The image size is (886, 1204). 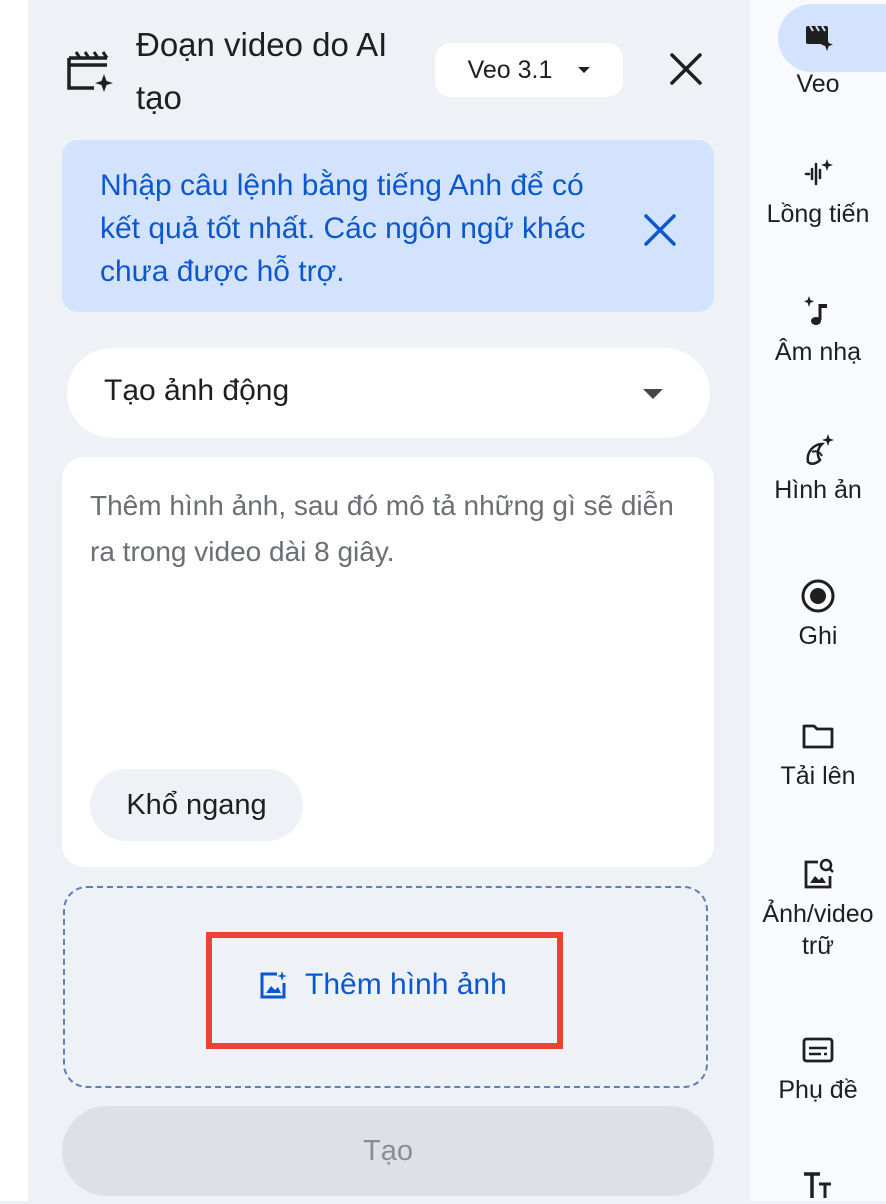 I want to click on close-panel-button, so click(x=686, y=69).